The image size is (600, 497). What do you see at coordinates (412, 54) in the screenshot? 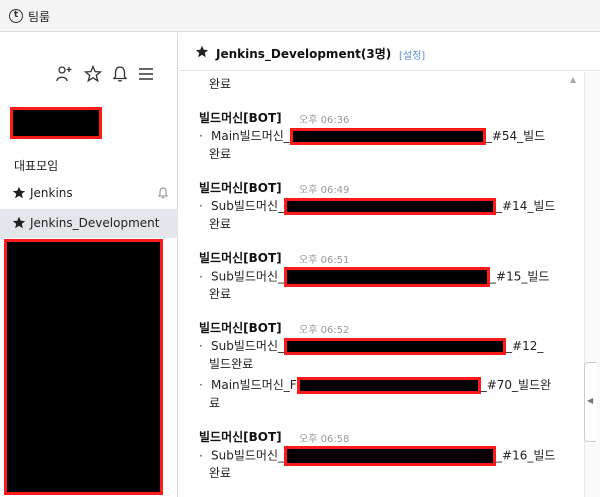
I see `settings-link: [설정]` at bounding box center [412, 54].